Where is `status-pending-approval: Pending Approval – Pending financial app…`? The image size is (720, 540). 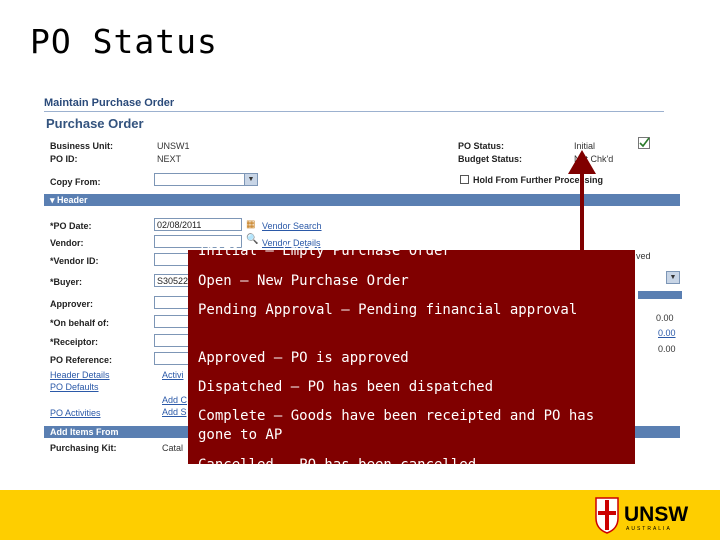
status-pending-approval: Pending Approval – Pending financial app… is located at coordinates (388, 310).